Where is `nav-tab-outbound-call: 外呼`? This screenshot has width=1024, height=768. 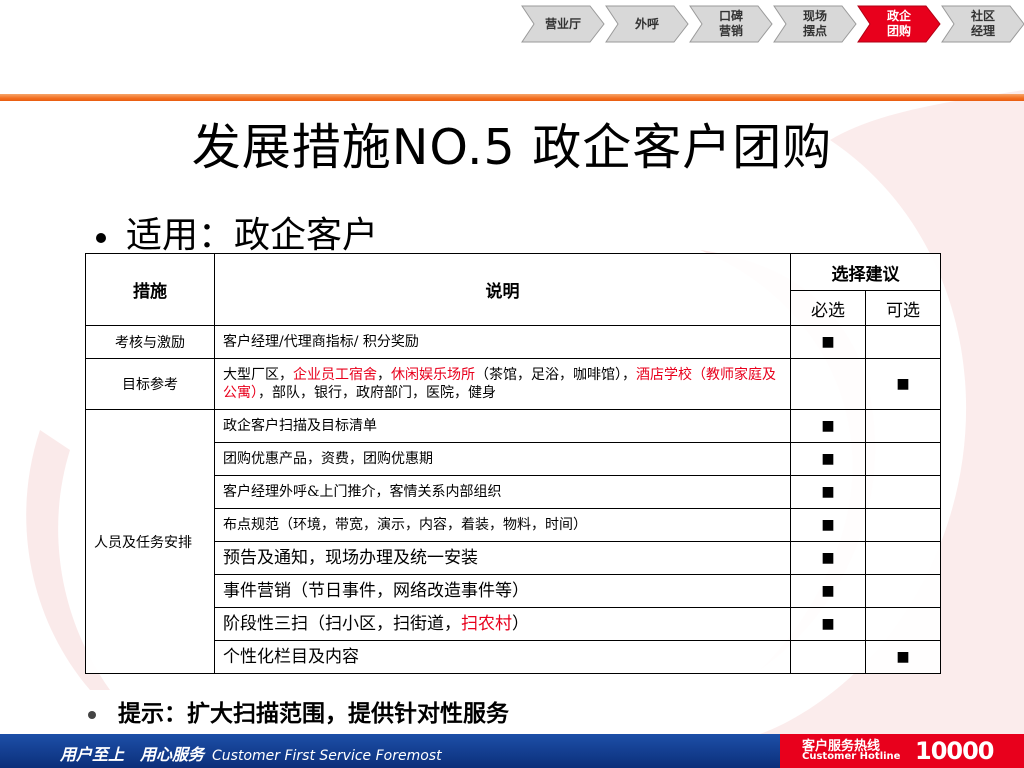
nav-tab-outbound-call: 外呼 is located at coordinates (647, 24).